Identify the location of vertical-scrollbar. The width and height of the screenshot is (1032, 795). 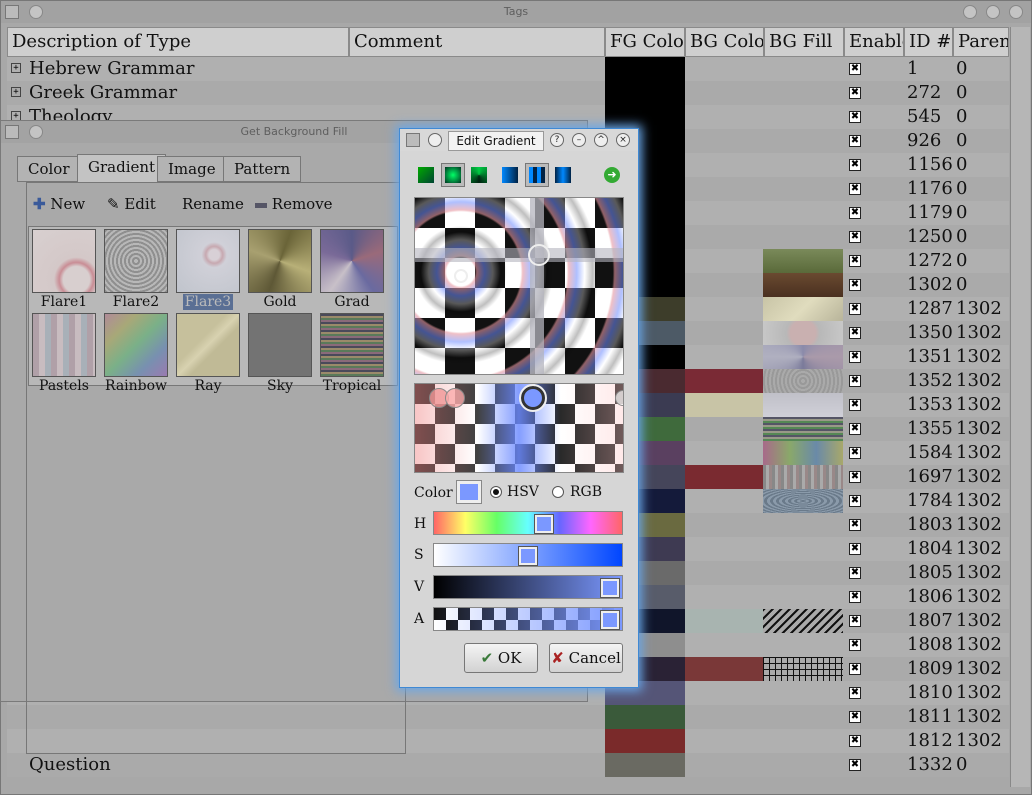
(1020, 407).